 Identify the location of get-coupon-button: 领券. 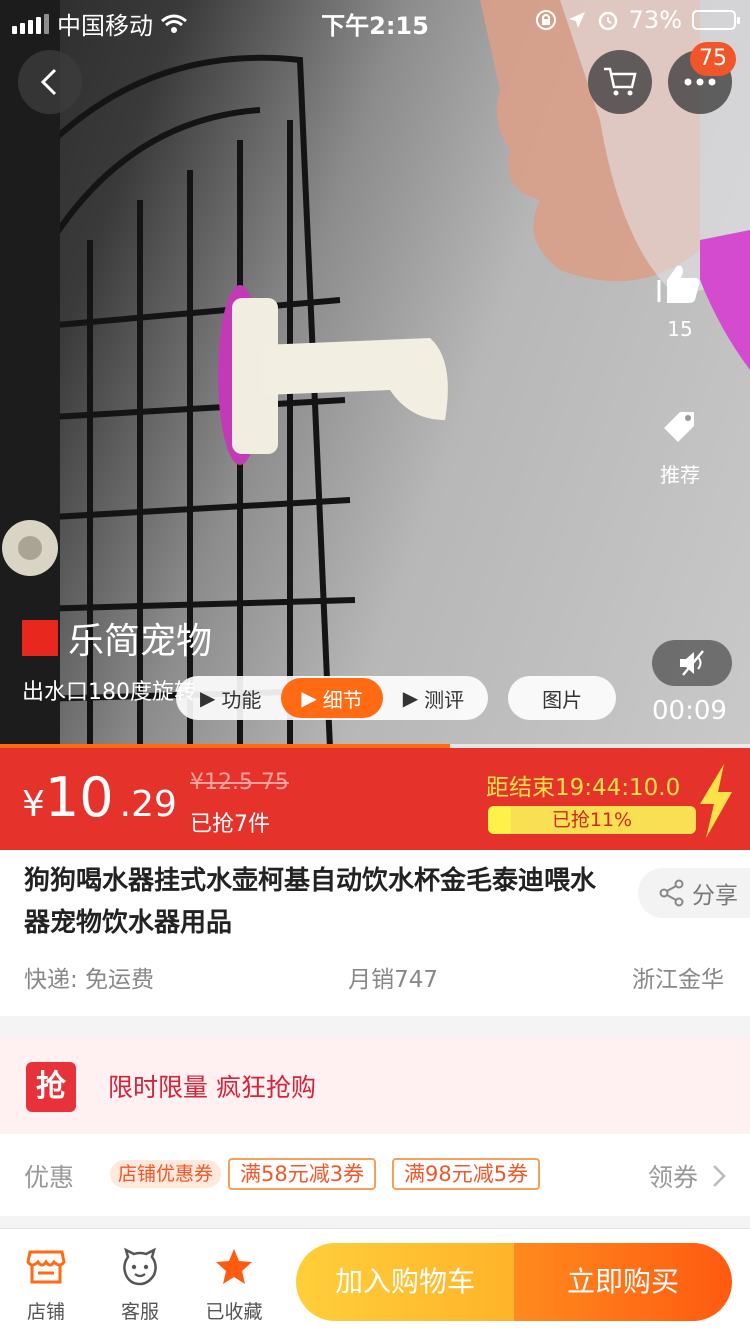
(687, 1176).